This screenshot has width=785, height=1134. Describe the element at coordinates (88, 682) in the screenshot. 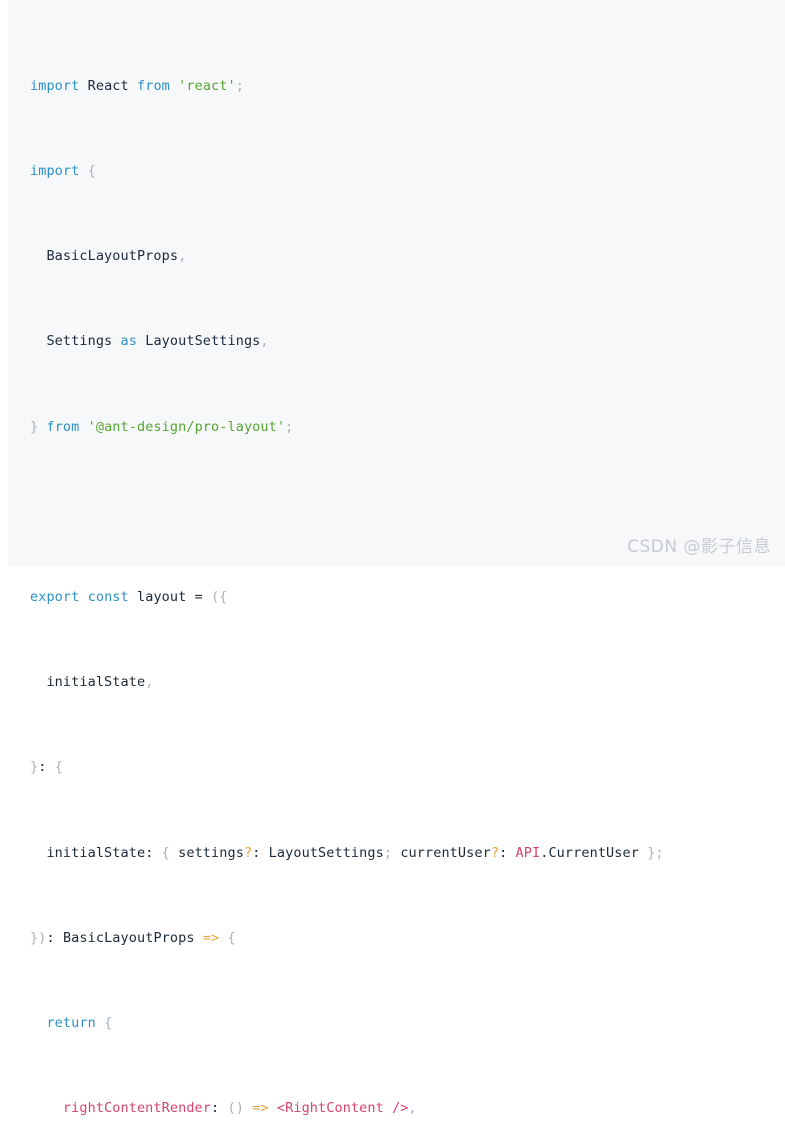

I see `identifier-initialstate: initialState` at that location.